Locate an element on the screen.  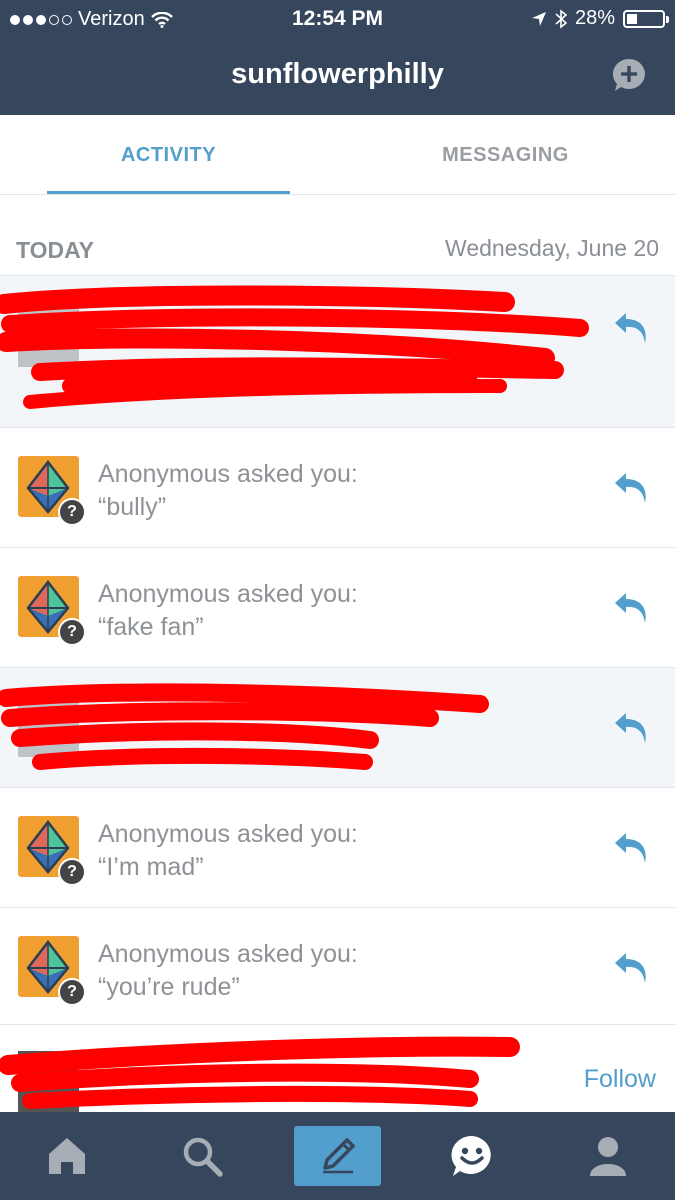
activity-tabs: ACTIVITY MESSAGING is located at coordinates (337, 155).